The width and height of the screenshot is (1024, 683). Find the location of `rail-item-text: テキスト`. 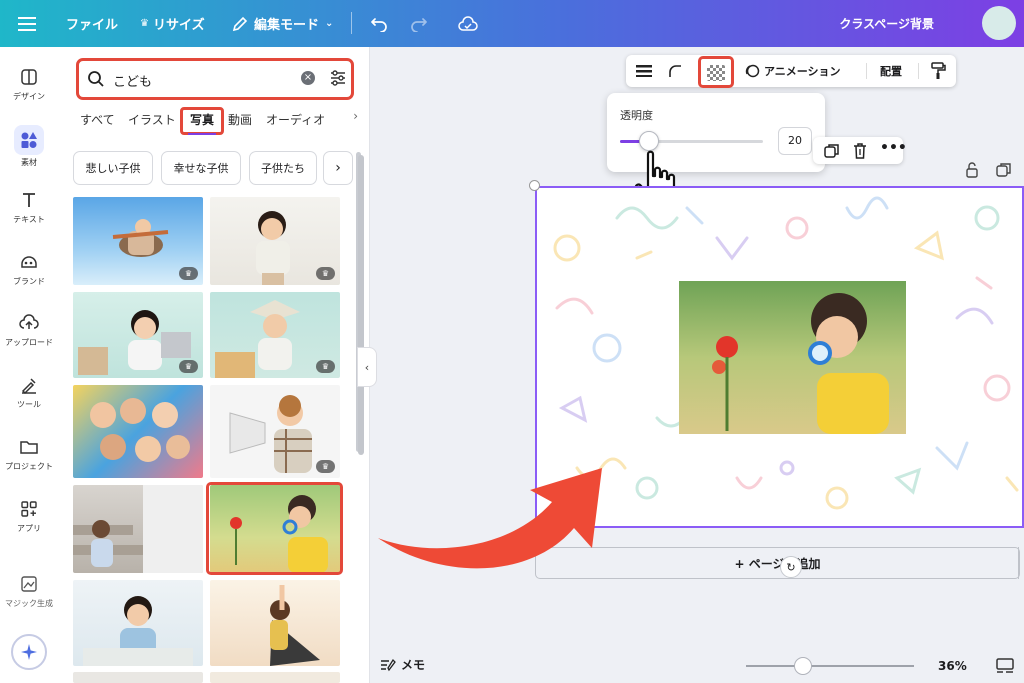

rail-item-text: テキスト is located at coordinates (29, 207).